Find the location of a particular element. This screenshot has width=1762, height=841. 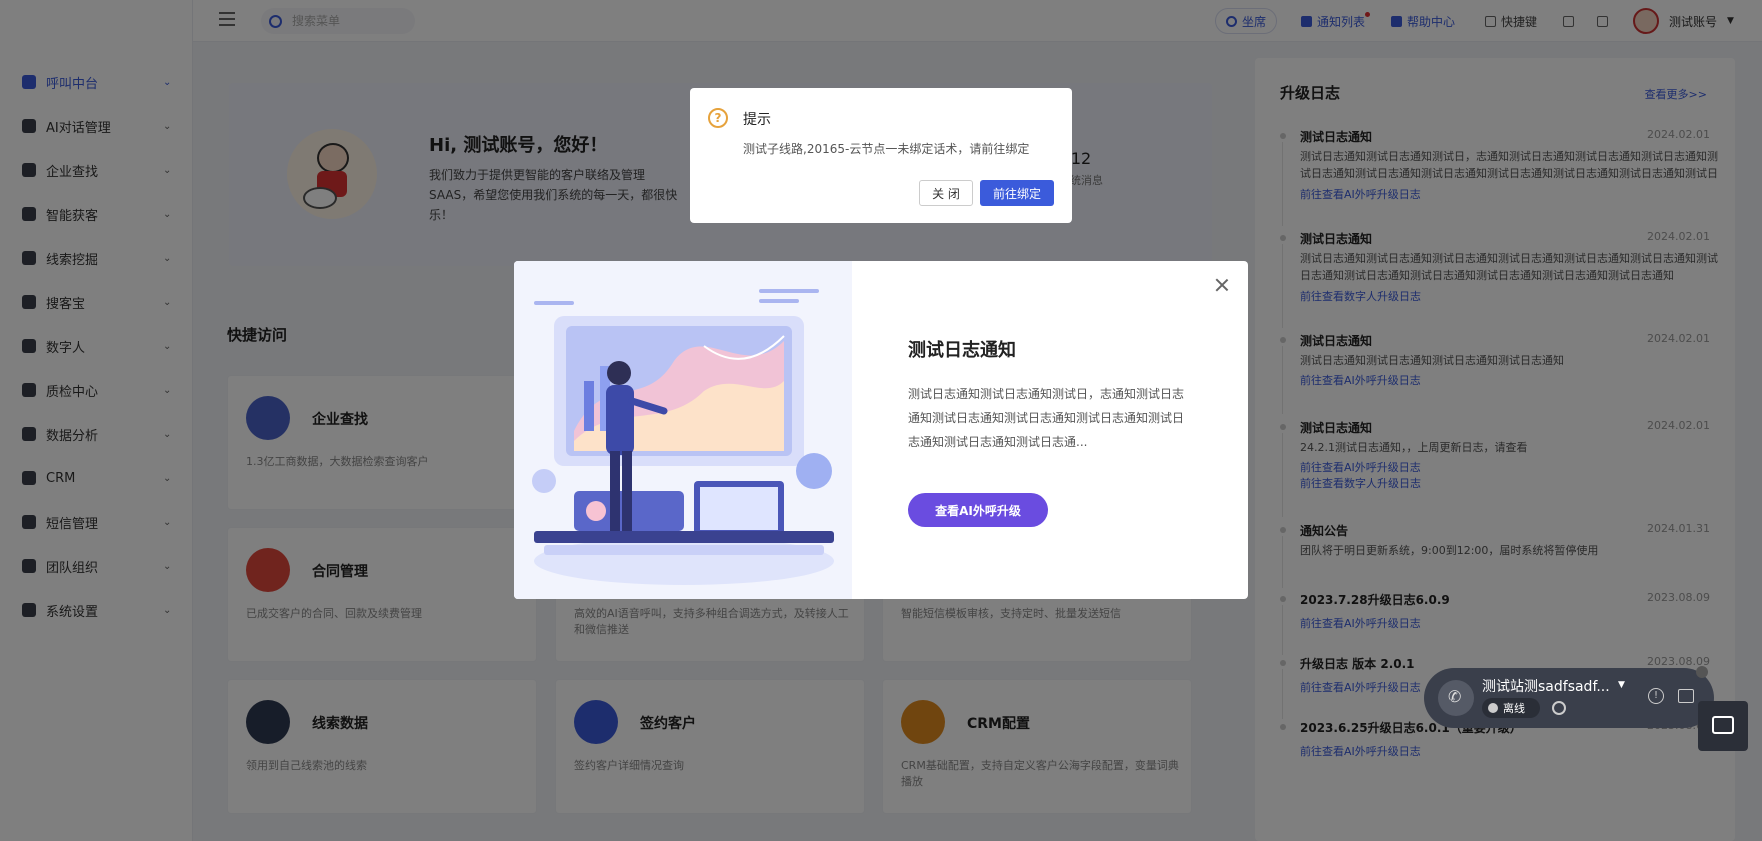

notice-illustration is located at coordinates (683, 430).